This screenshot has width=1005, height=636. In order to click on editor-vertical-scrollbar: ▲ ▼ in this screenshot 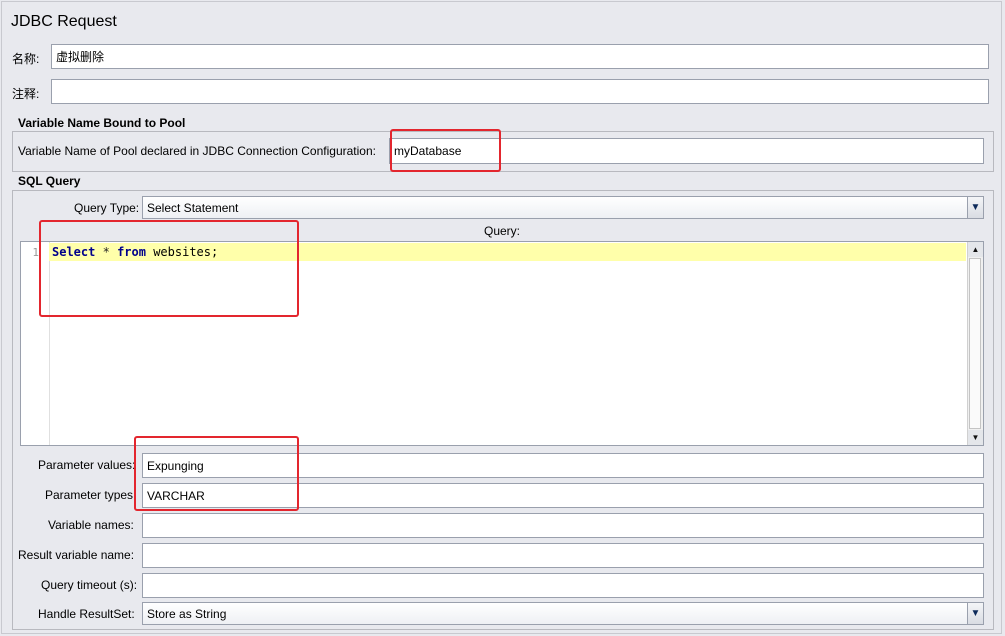, I will do `click(975, 343)`.